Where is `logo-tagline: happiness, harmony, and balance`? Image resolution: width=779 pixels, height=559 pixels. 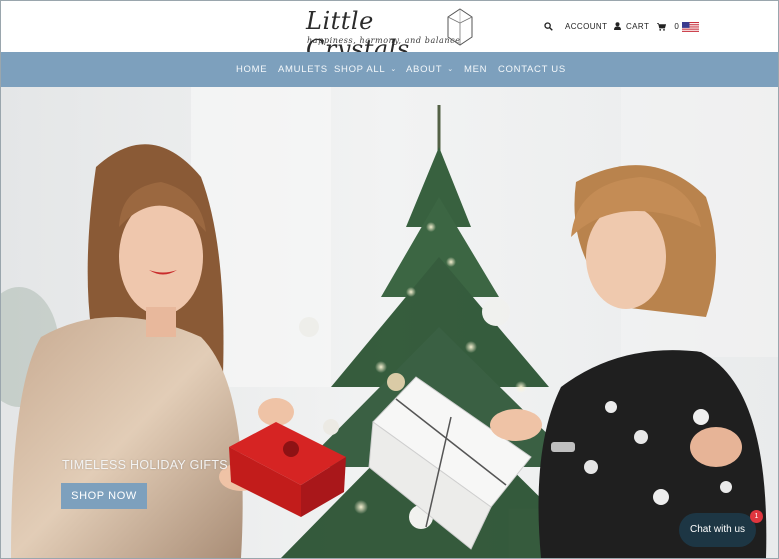
logo-tagline: happiness, harmony, and balance is located at coordinates (384, 40).